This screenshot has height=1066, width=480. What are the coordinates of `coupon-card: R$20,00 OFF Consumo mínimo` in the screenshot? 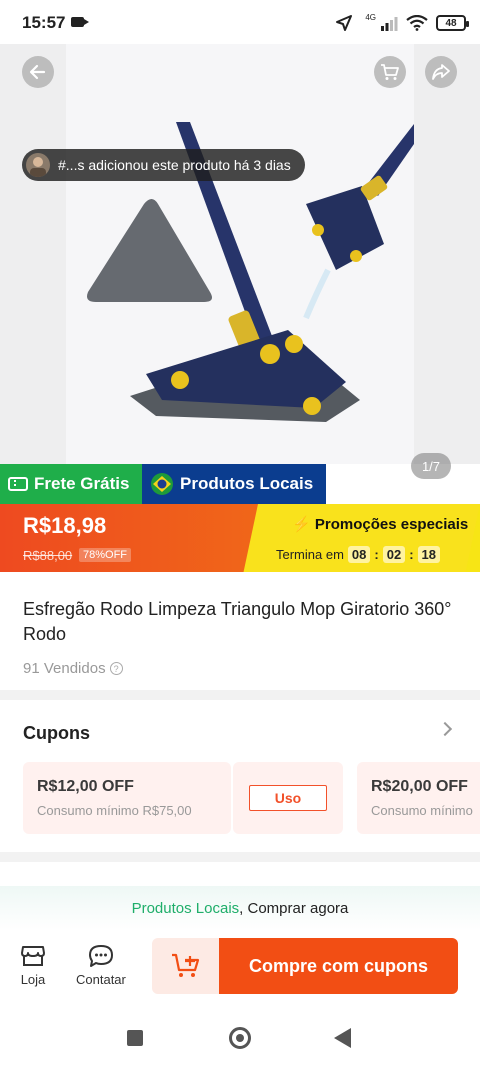 It's located at (418, 798).